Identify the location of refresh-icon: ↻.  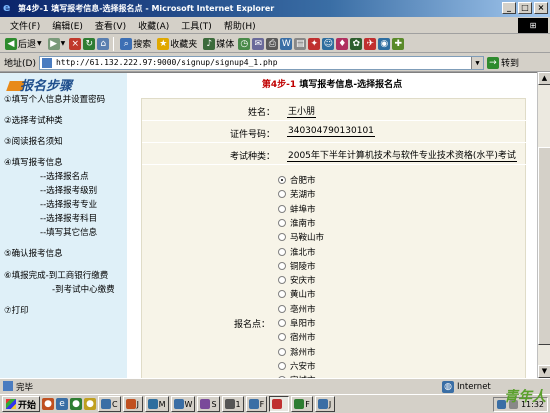
(89, 43).